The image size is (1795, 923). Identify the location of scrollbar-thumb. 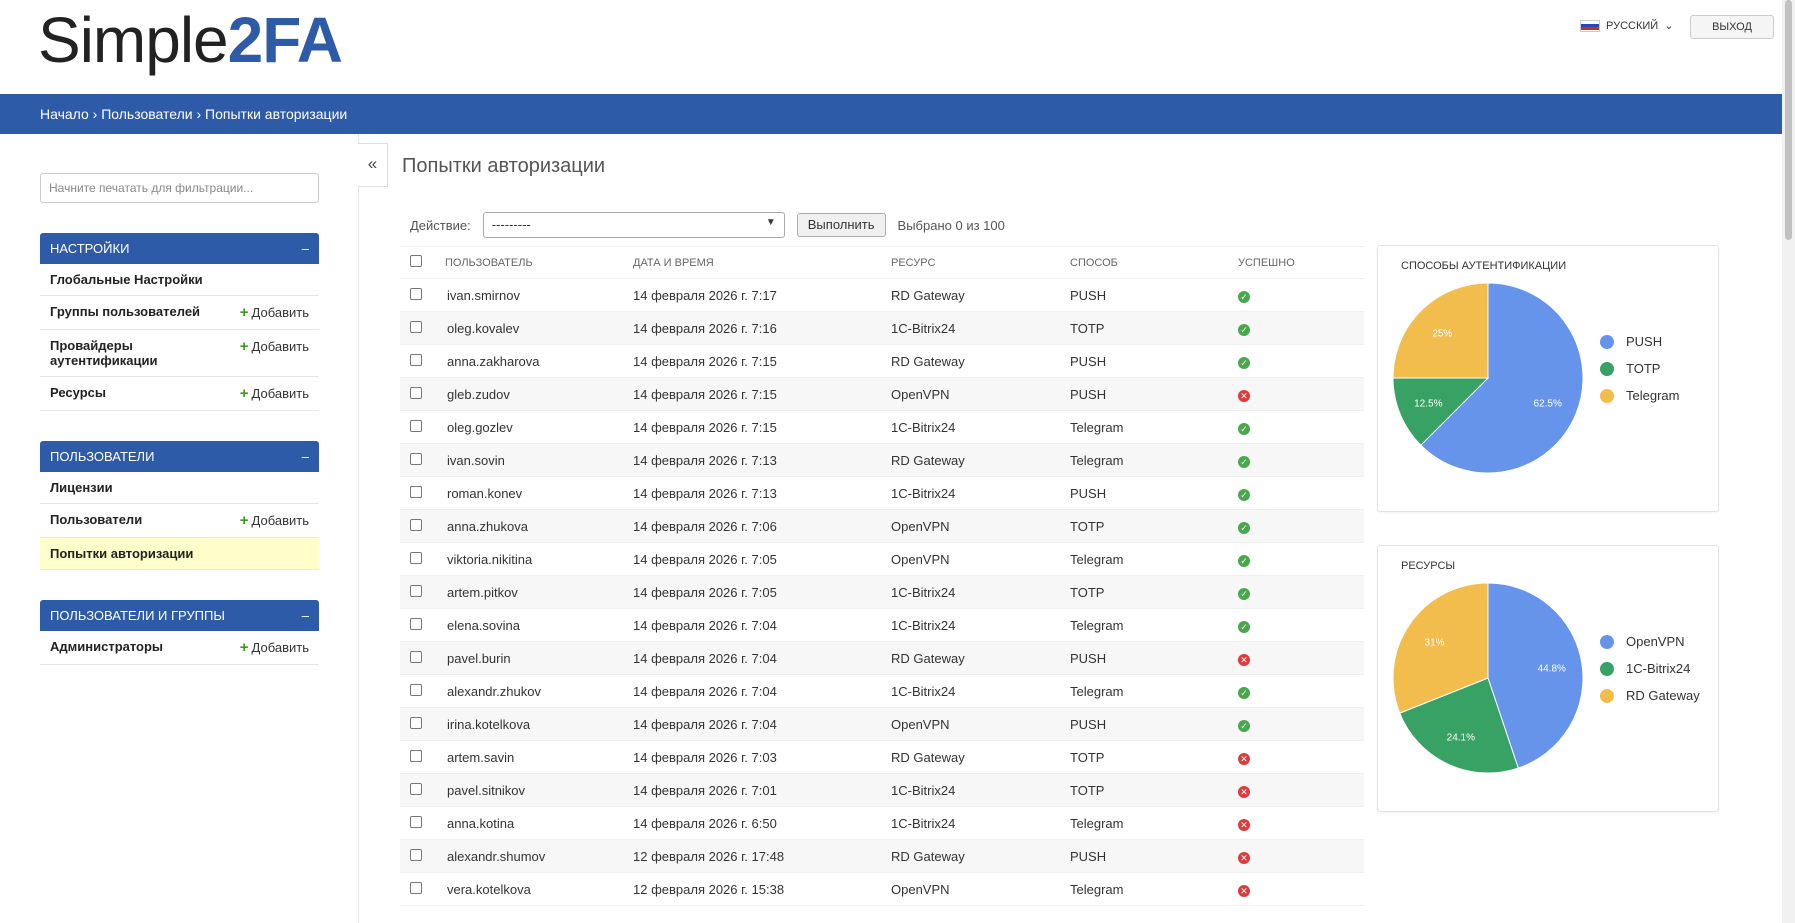
(1788, 120).